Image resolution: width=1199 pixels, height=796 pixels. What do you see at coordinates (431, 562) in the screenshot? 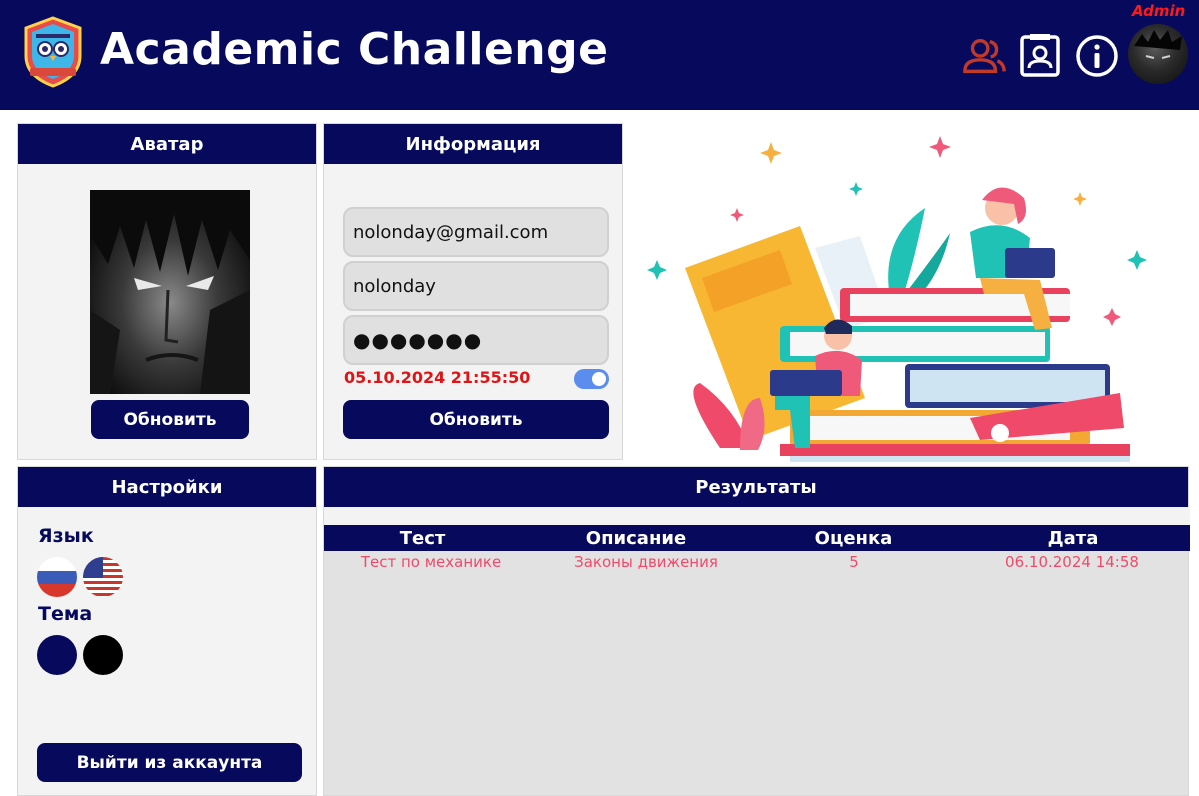
I see `cell-test: Тест по механике` at bounding box center [431, 562].